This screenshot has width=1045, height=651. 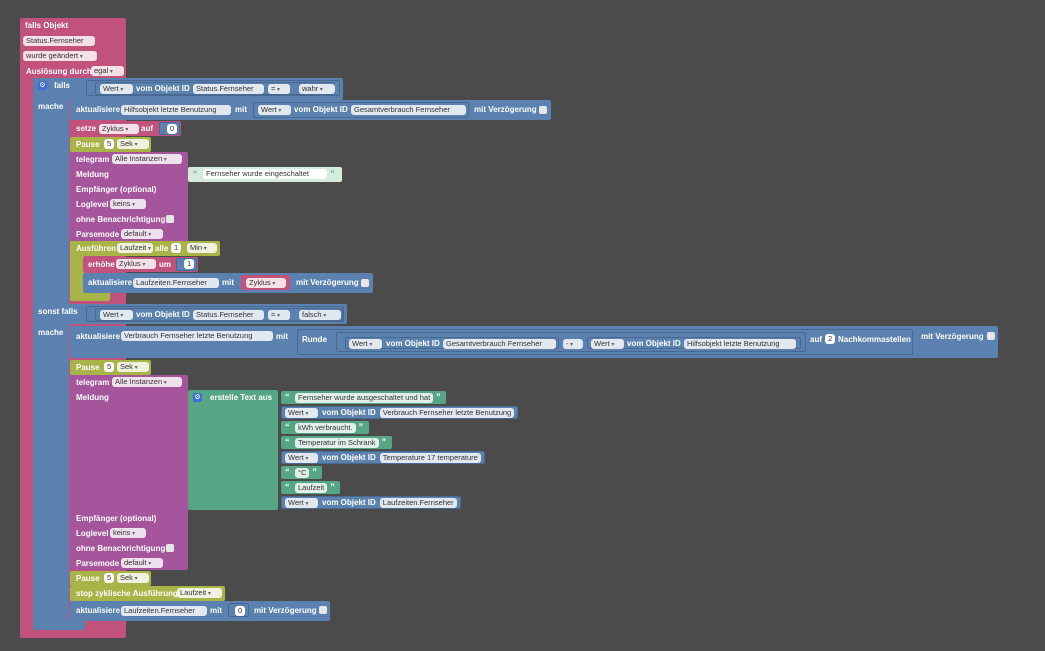 I want to click on auf-label: auf, so click(x=816, y=339).